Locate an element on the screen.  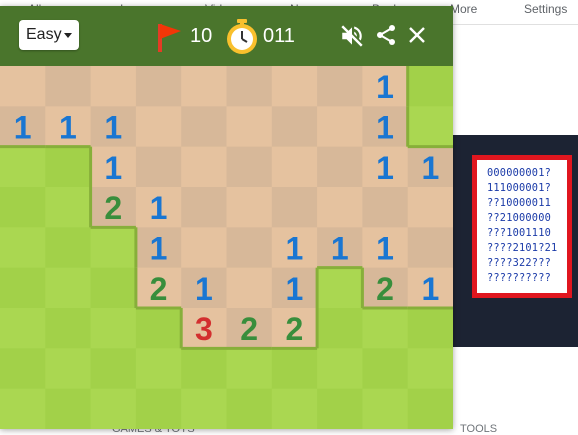
bg-tab-more: More is located at coordinates (463, 9).